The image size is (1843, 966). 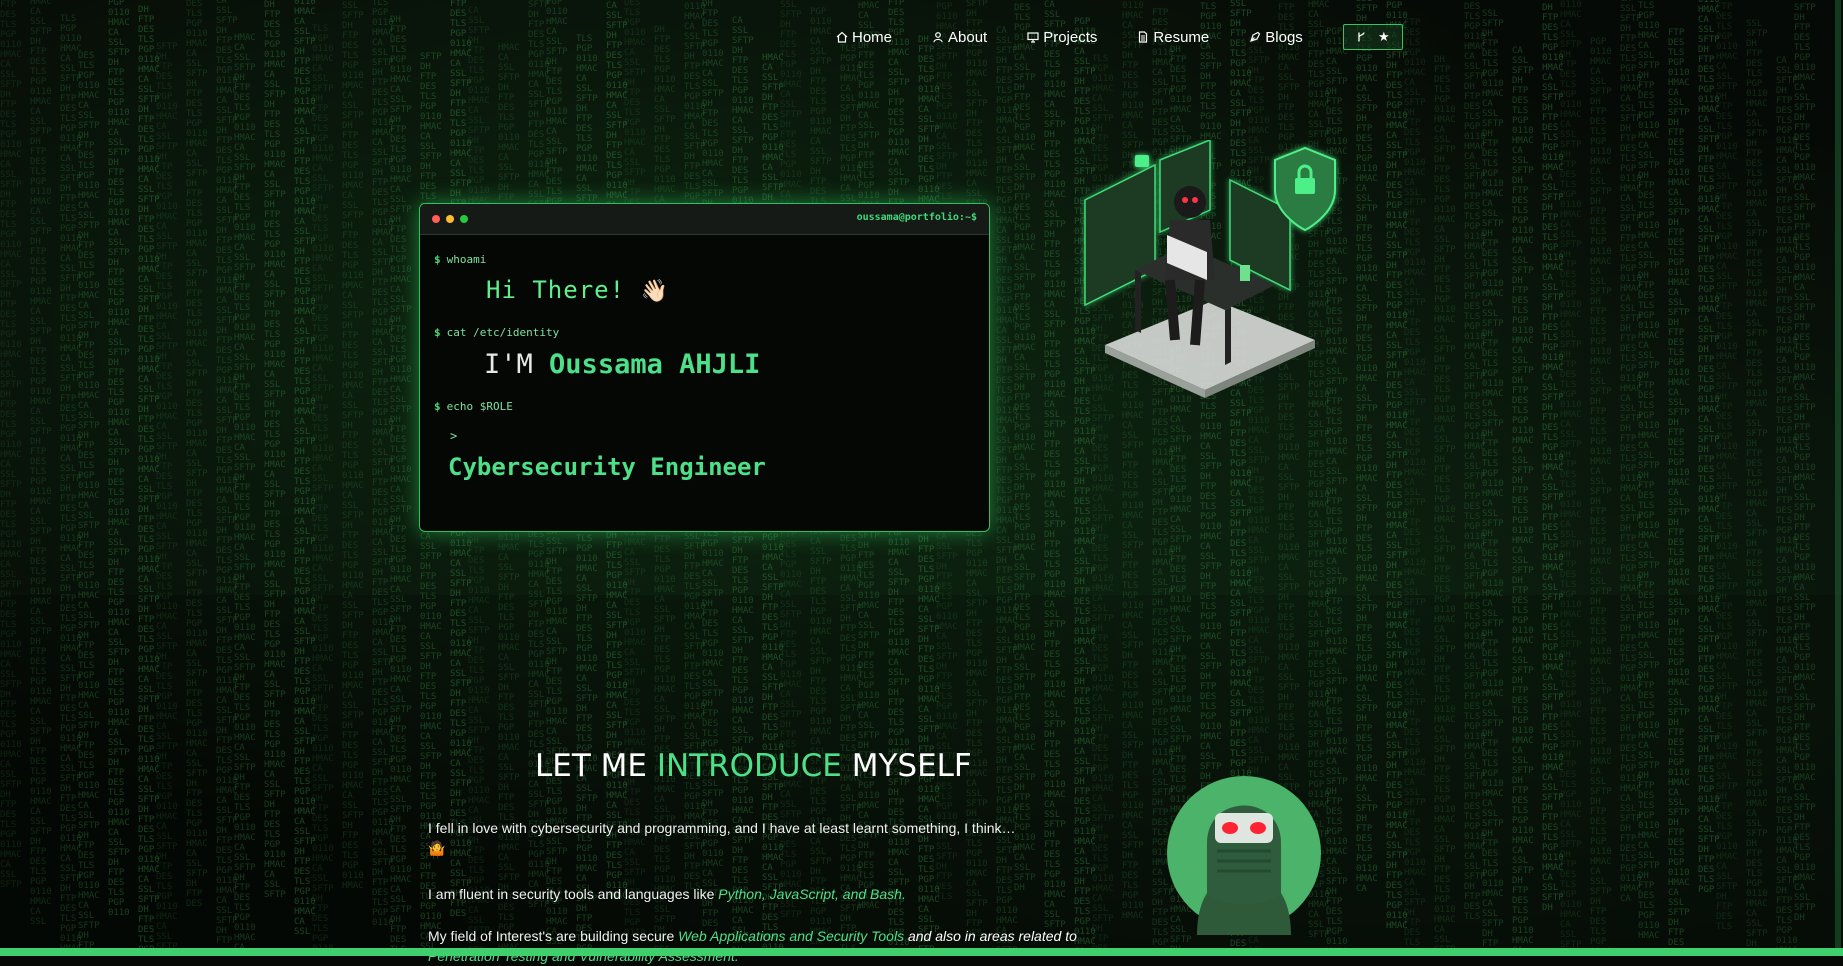 I want to click on command-whoami: whoami, so click(x=466, y=259).